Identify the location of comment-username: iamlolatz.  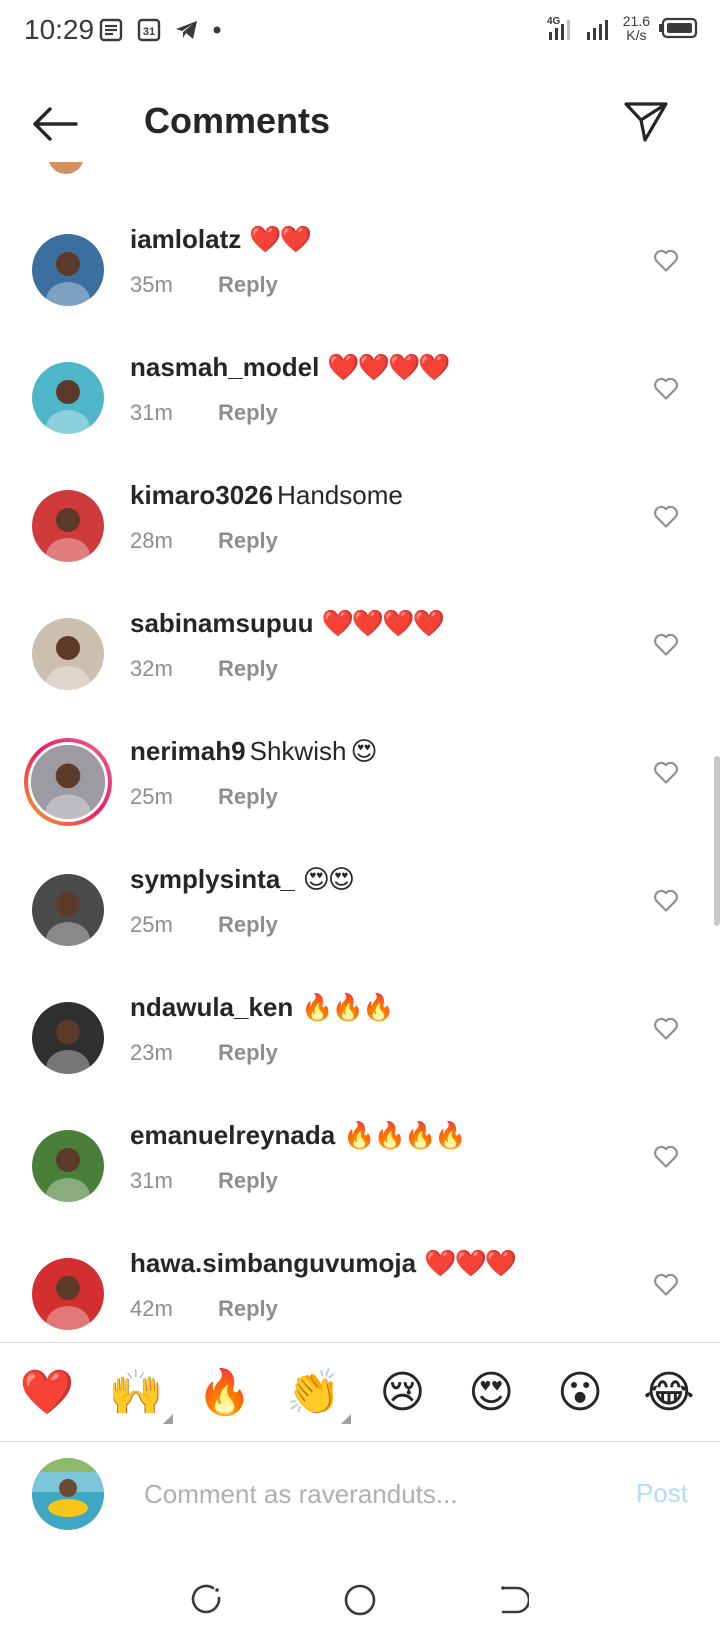
(185, 239).